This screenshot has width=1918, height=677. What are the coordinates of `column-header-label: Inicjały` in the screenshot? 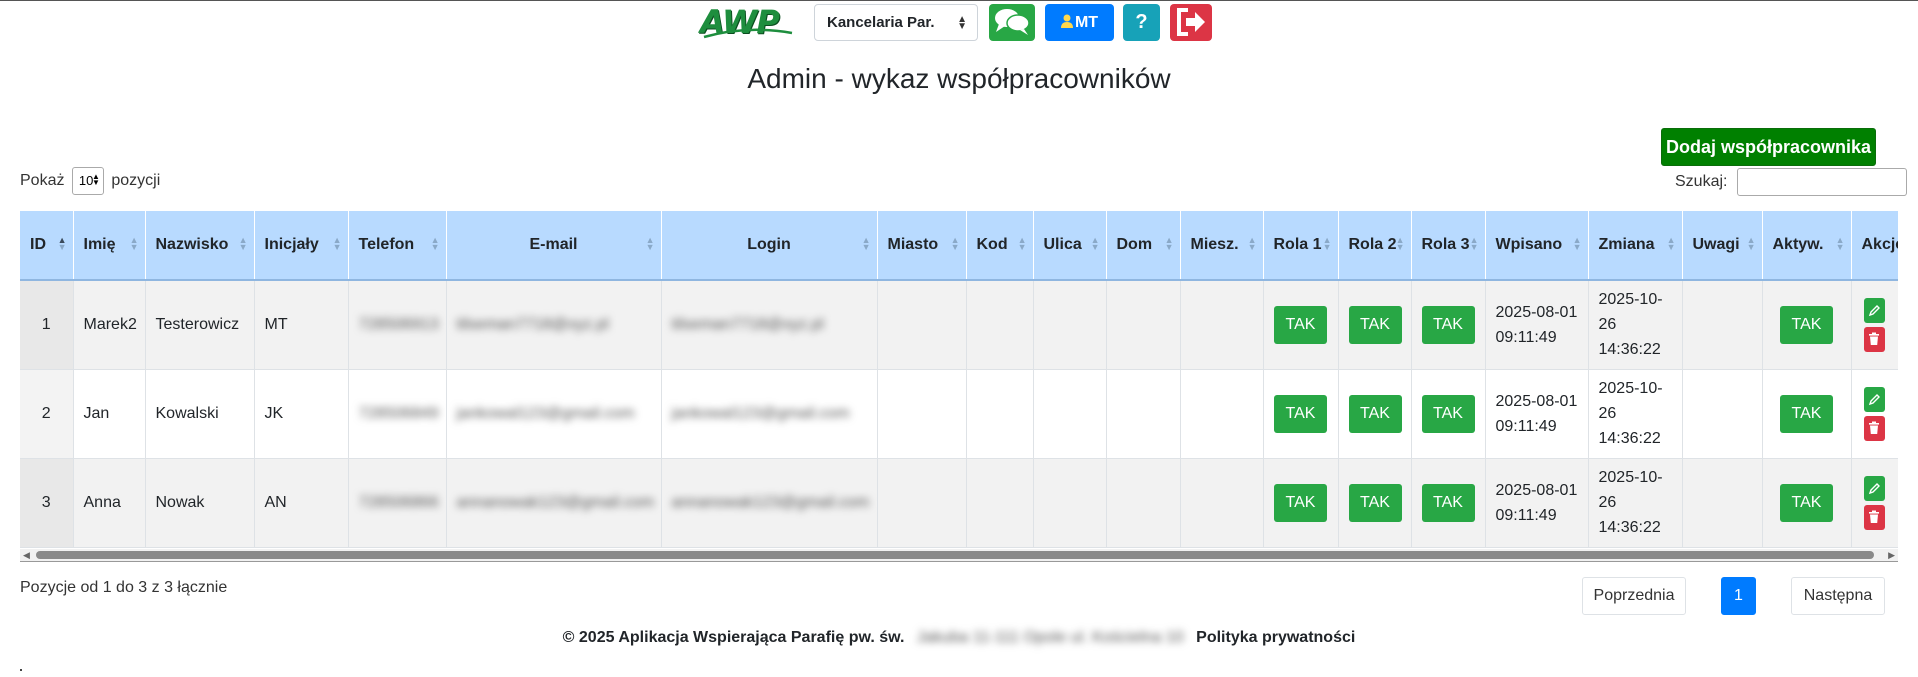 It's located at (291, 244).